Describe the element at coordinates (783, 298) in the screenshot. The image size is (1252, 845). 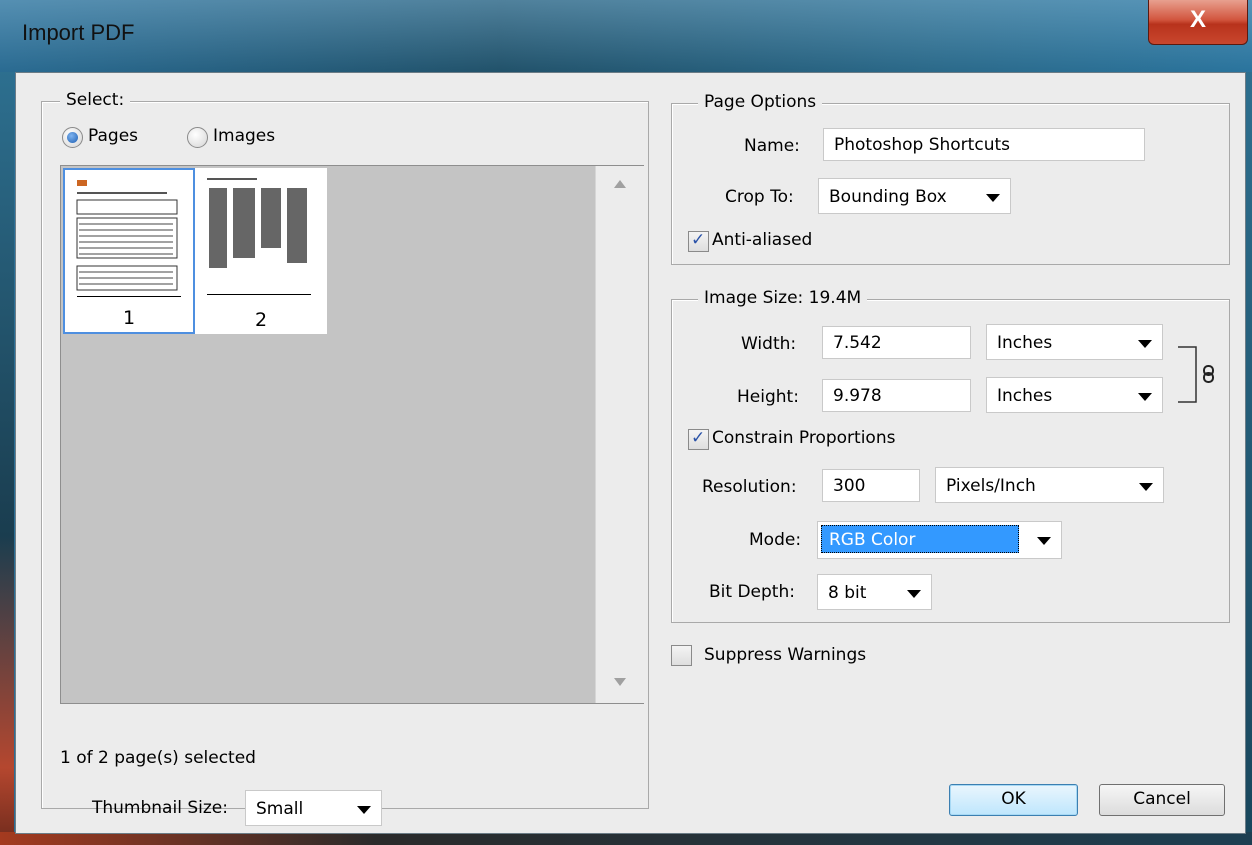
I see `image-size-legend: Image Size: 19.4M` at that location.